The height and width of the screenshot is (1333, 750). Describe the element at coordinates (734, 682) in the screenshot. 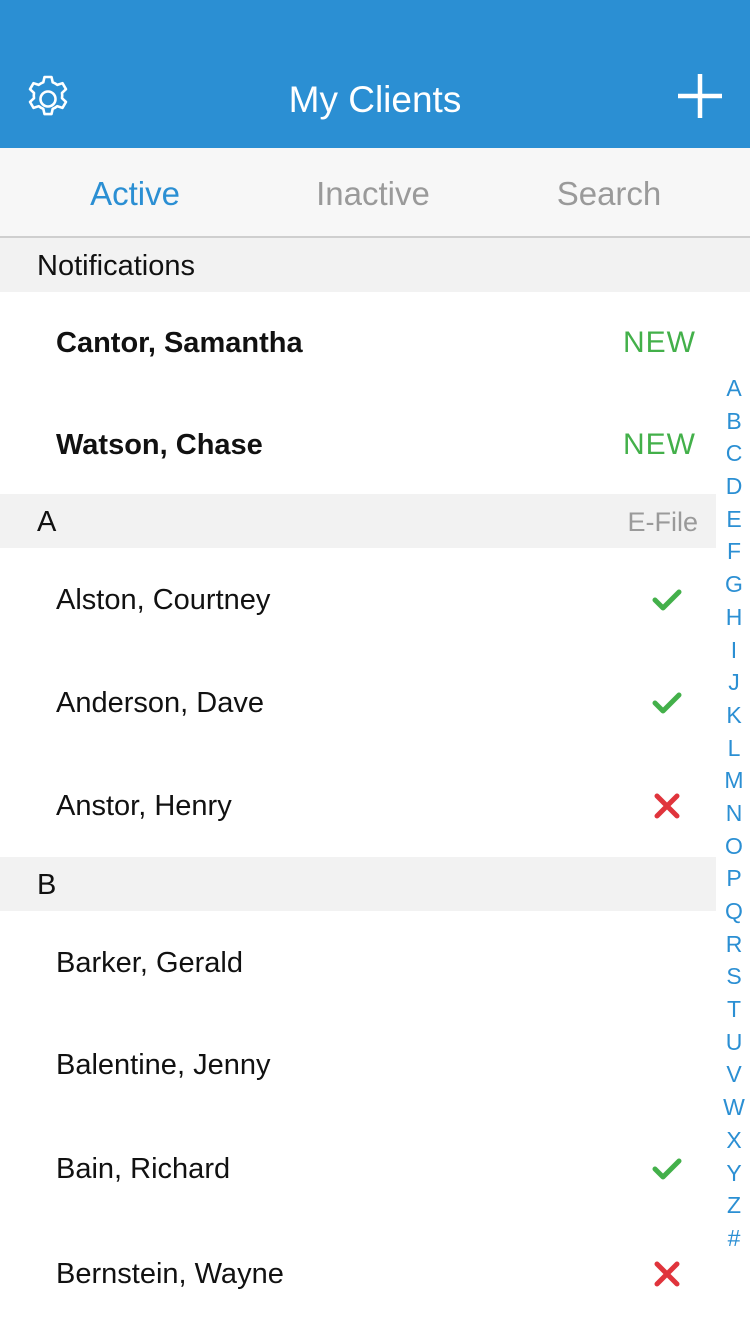

I see `index-letter: J` at that location.